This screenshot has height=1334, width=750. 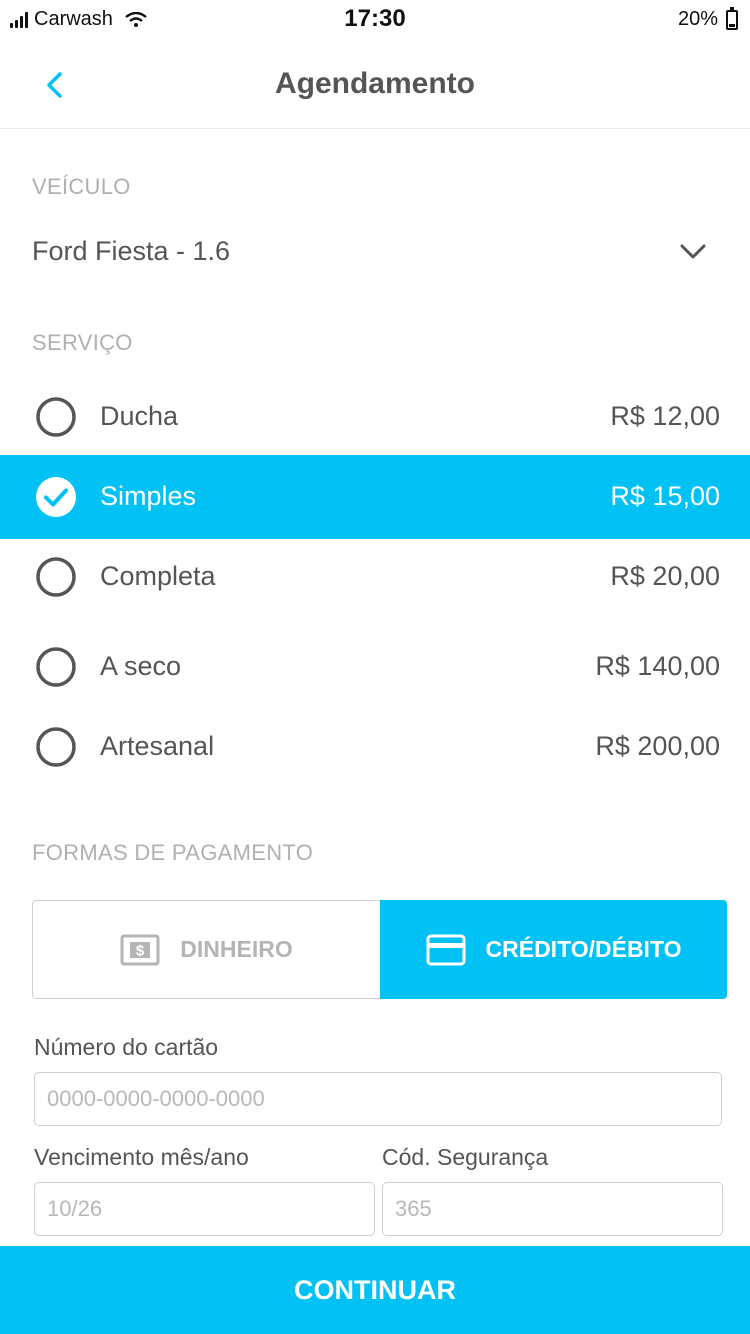 What do you see at coordinates (375, 417) in the screenshot?
I see `service-option: Ducha R$ 12,00` at bounding box center [375, 417].